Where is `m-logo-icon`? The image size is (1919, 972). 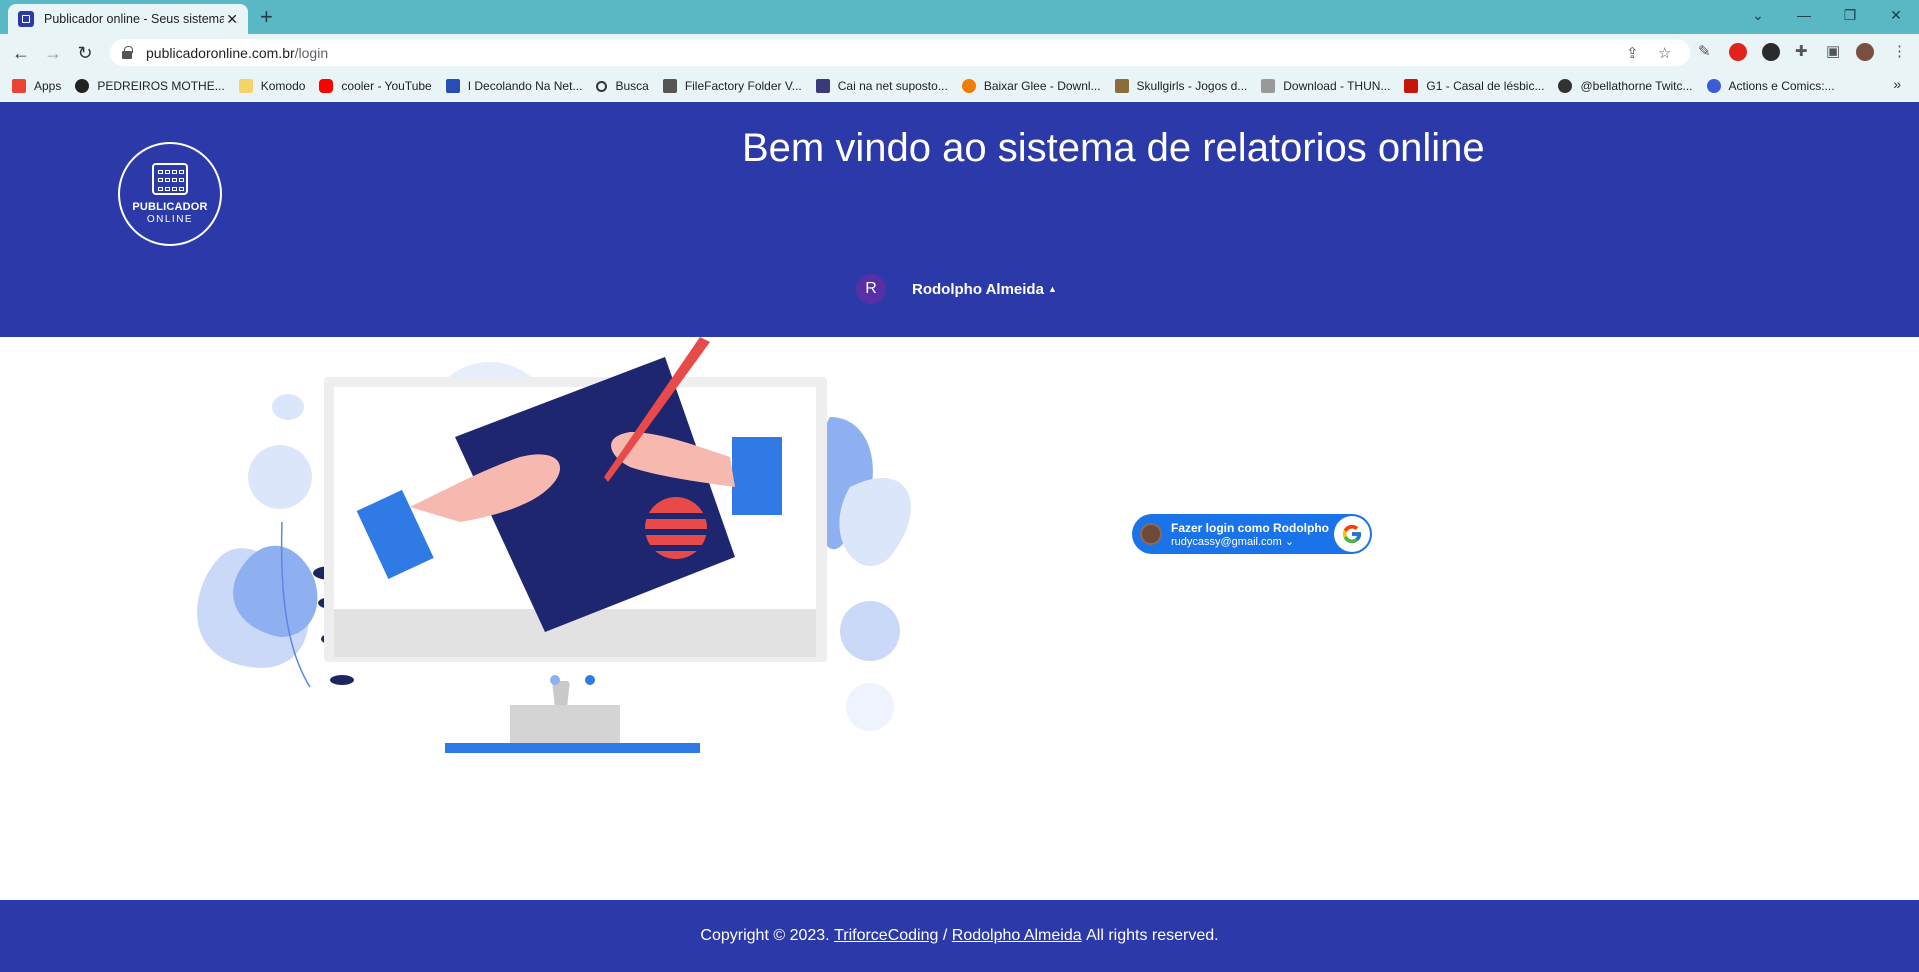 m-logo-icon is located at coordinates (822, 86).